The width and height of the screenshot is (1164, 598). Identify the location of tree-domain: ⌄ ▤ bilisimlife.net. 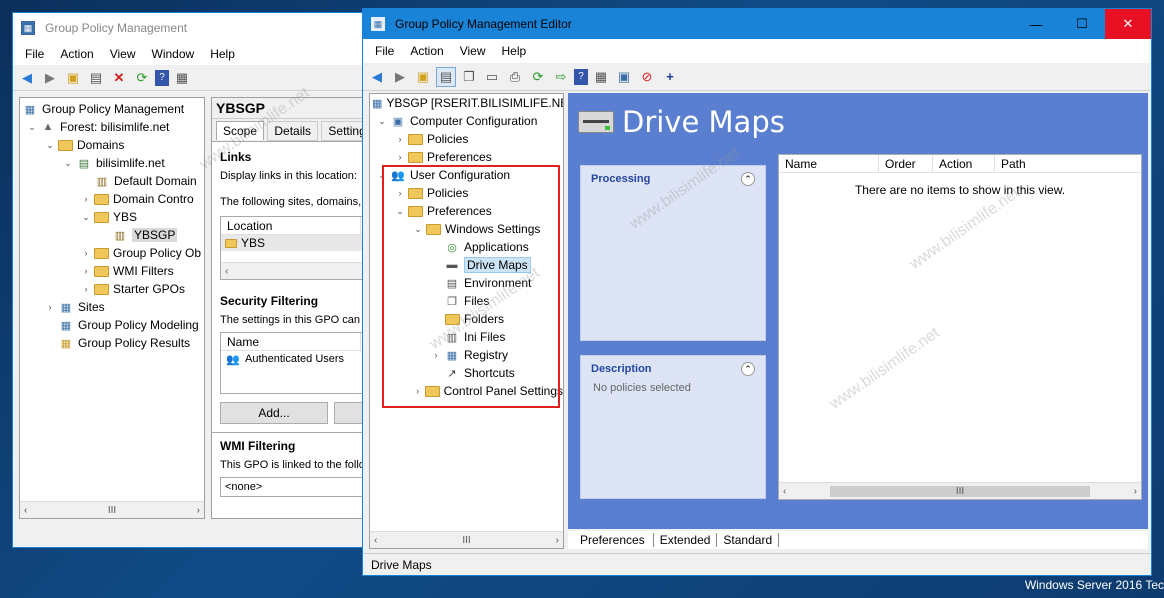
(112, 163).